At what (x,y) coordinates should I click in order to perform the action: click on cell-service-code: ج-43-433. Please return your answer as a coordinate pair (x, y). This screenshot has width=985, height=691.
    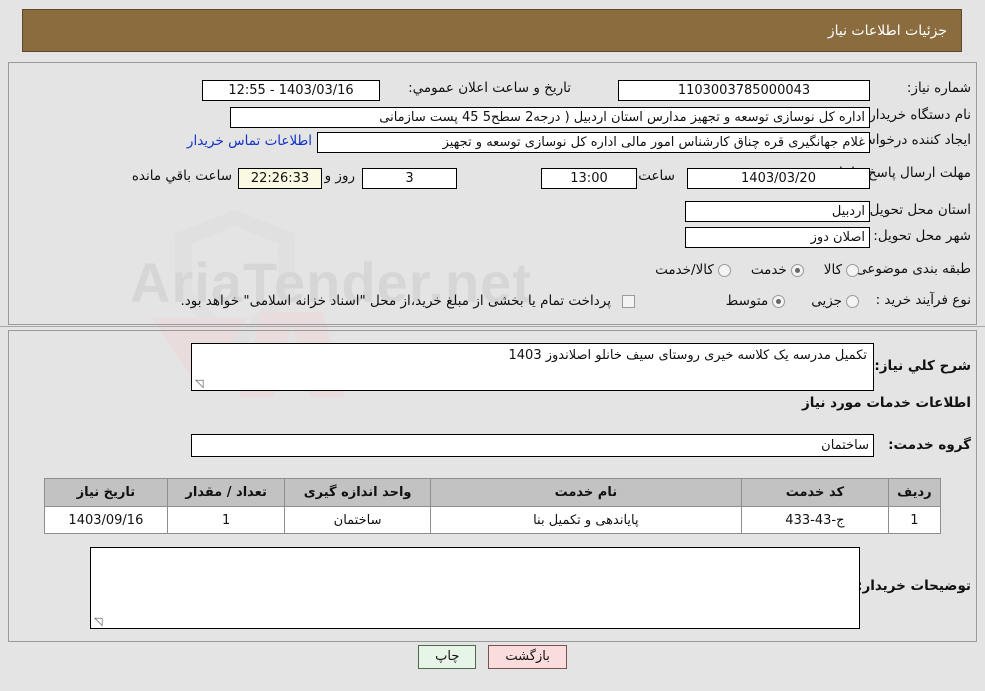
    Looking at the image, I should click on (815, 520).